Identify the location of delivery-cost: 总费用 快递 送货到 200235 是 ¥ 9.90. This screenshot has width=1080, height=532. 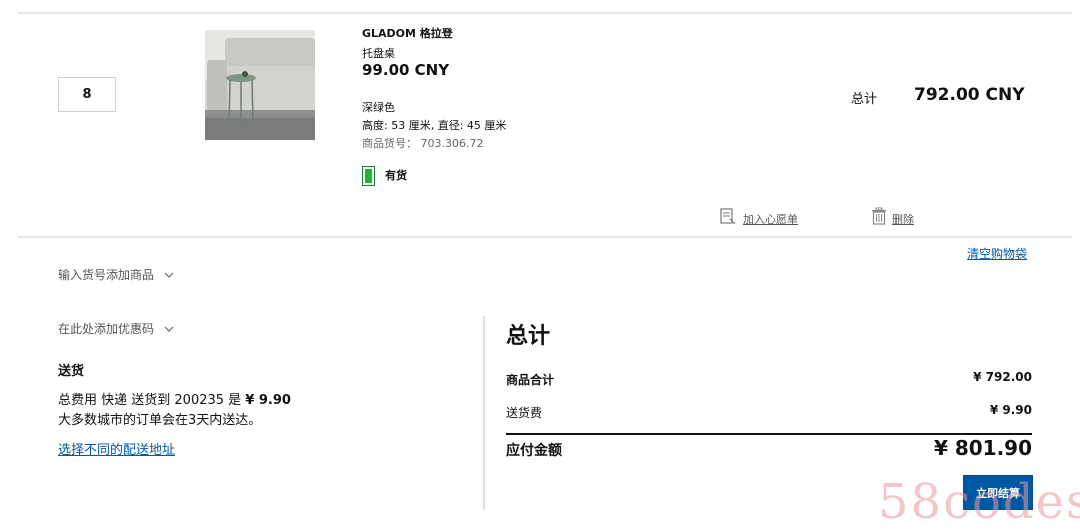
(174, 398).